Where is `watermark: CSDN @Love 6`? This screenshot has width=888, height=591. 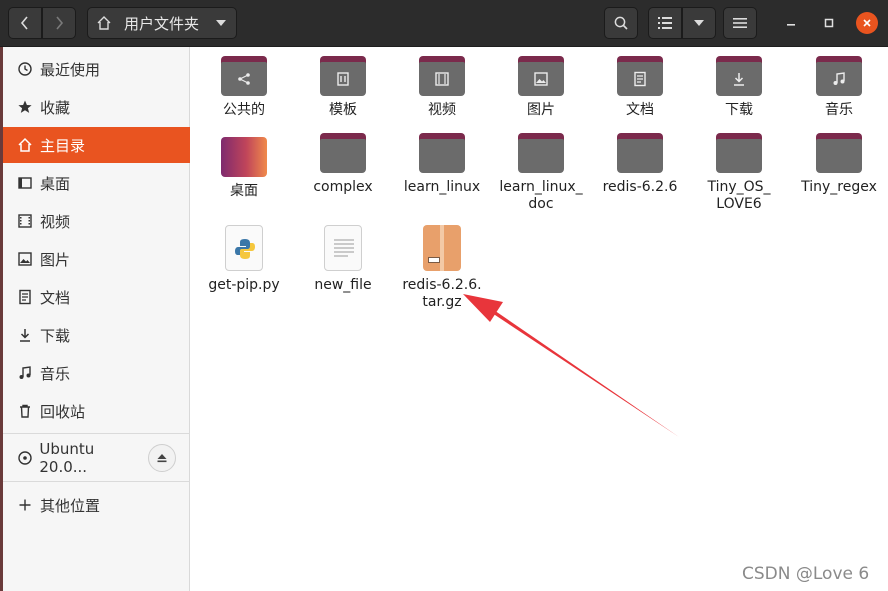 watermark: CSDN @Love 6 is located at coordinates (806, 574).